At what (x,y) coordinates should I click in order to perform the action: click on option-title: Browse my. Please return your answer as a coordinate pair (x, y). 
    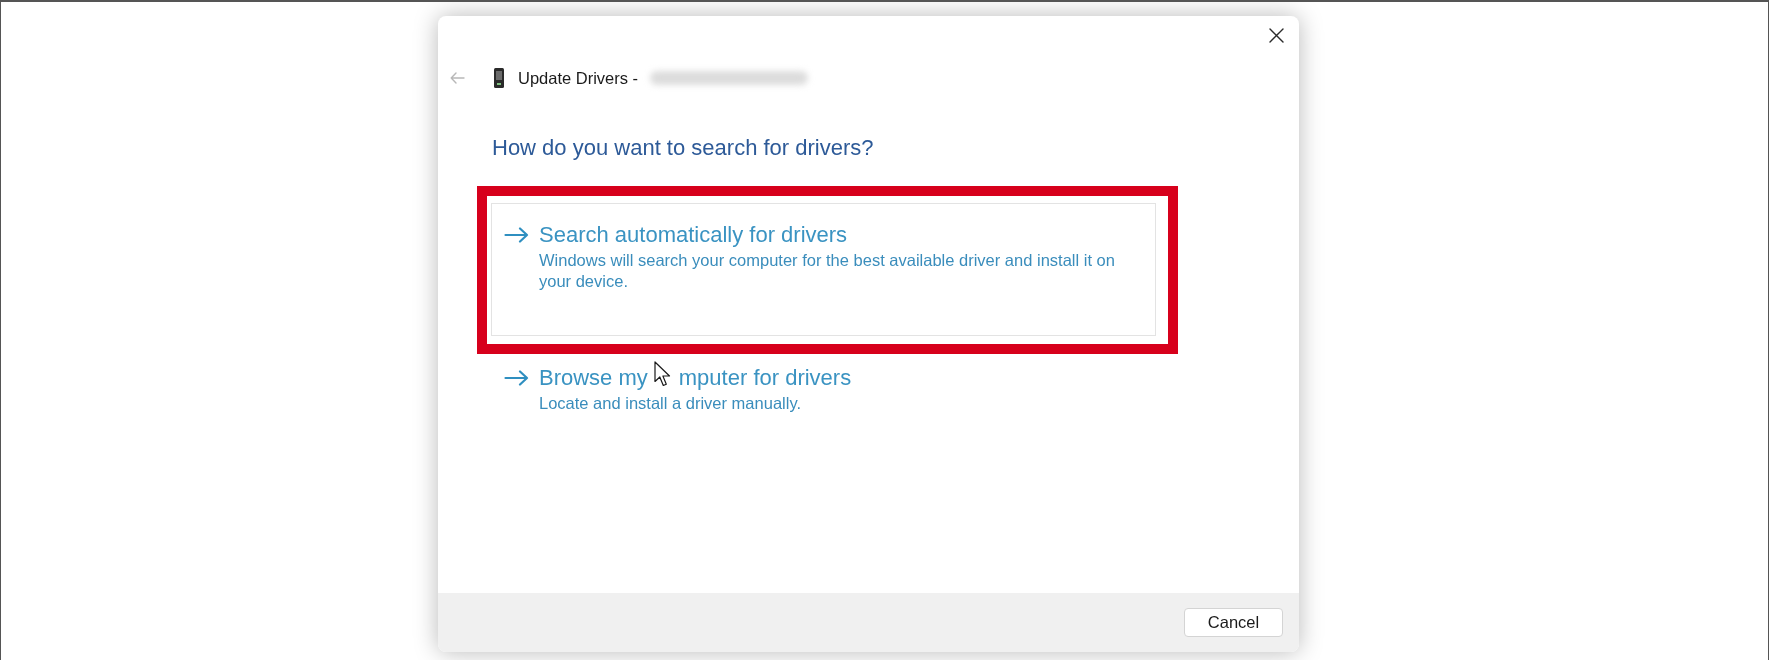
    Looking at the image, I should click on (593, 378).